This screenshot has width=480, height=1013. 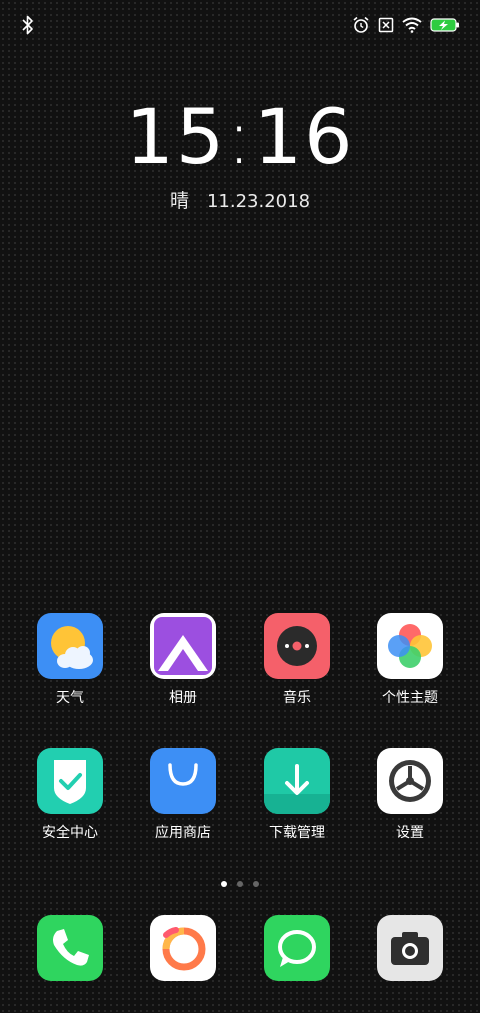 What do you see at coordinates (70, 781) in the screenshot?
I see `security-icon` at bounding box center [70, 781].